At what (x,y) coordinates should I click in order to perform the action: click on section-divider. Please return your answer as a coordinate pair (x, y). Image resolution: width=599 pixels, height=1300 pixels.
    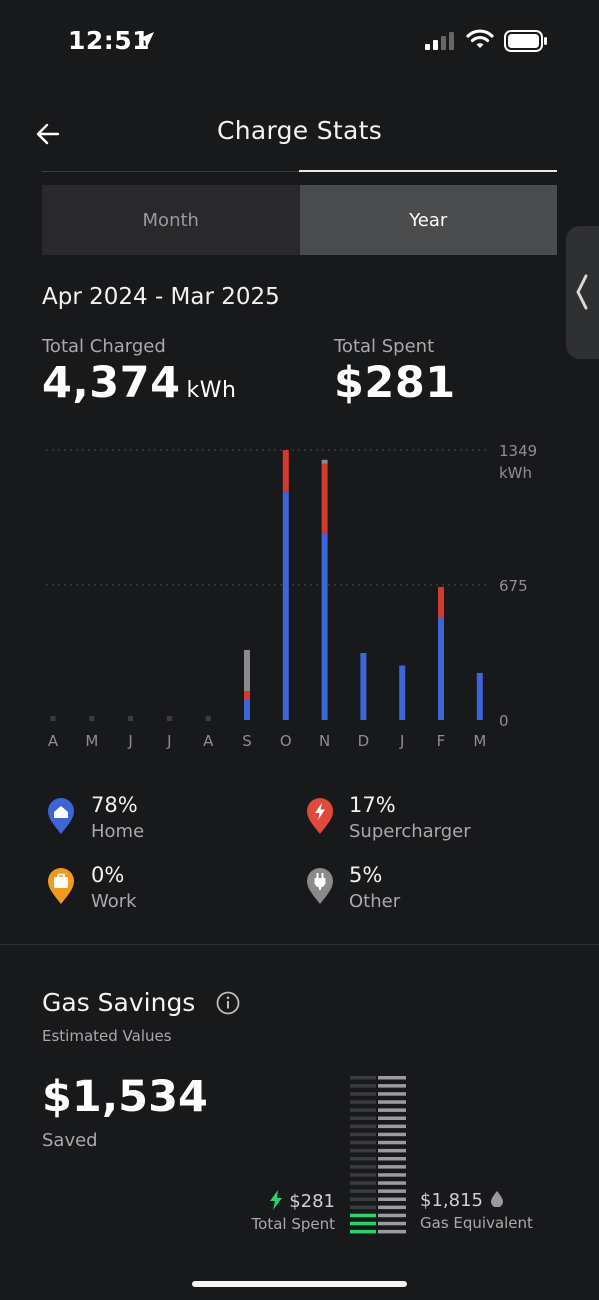
    Looking at the image, I should click on (299, 944).